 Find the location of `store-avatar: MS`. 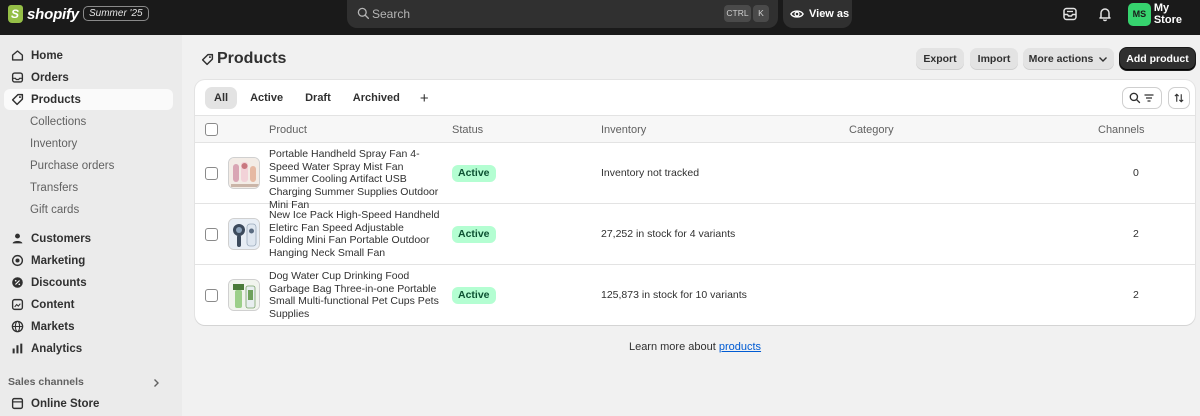

store-avatar: MS is located at coordinates (1139, 14).